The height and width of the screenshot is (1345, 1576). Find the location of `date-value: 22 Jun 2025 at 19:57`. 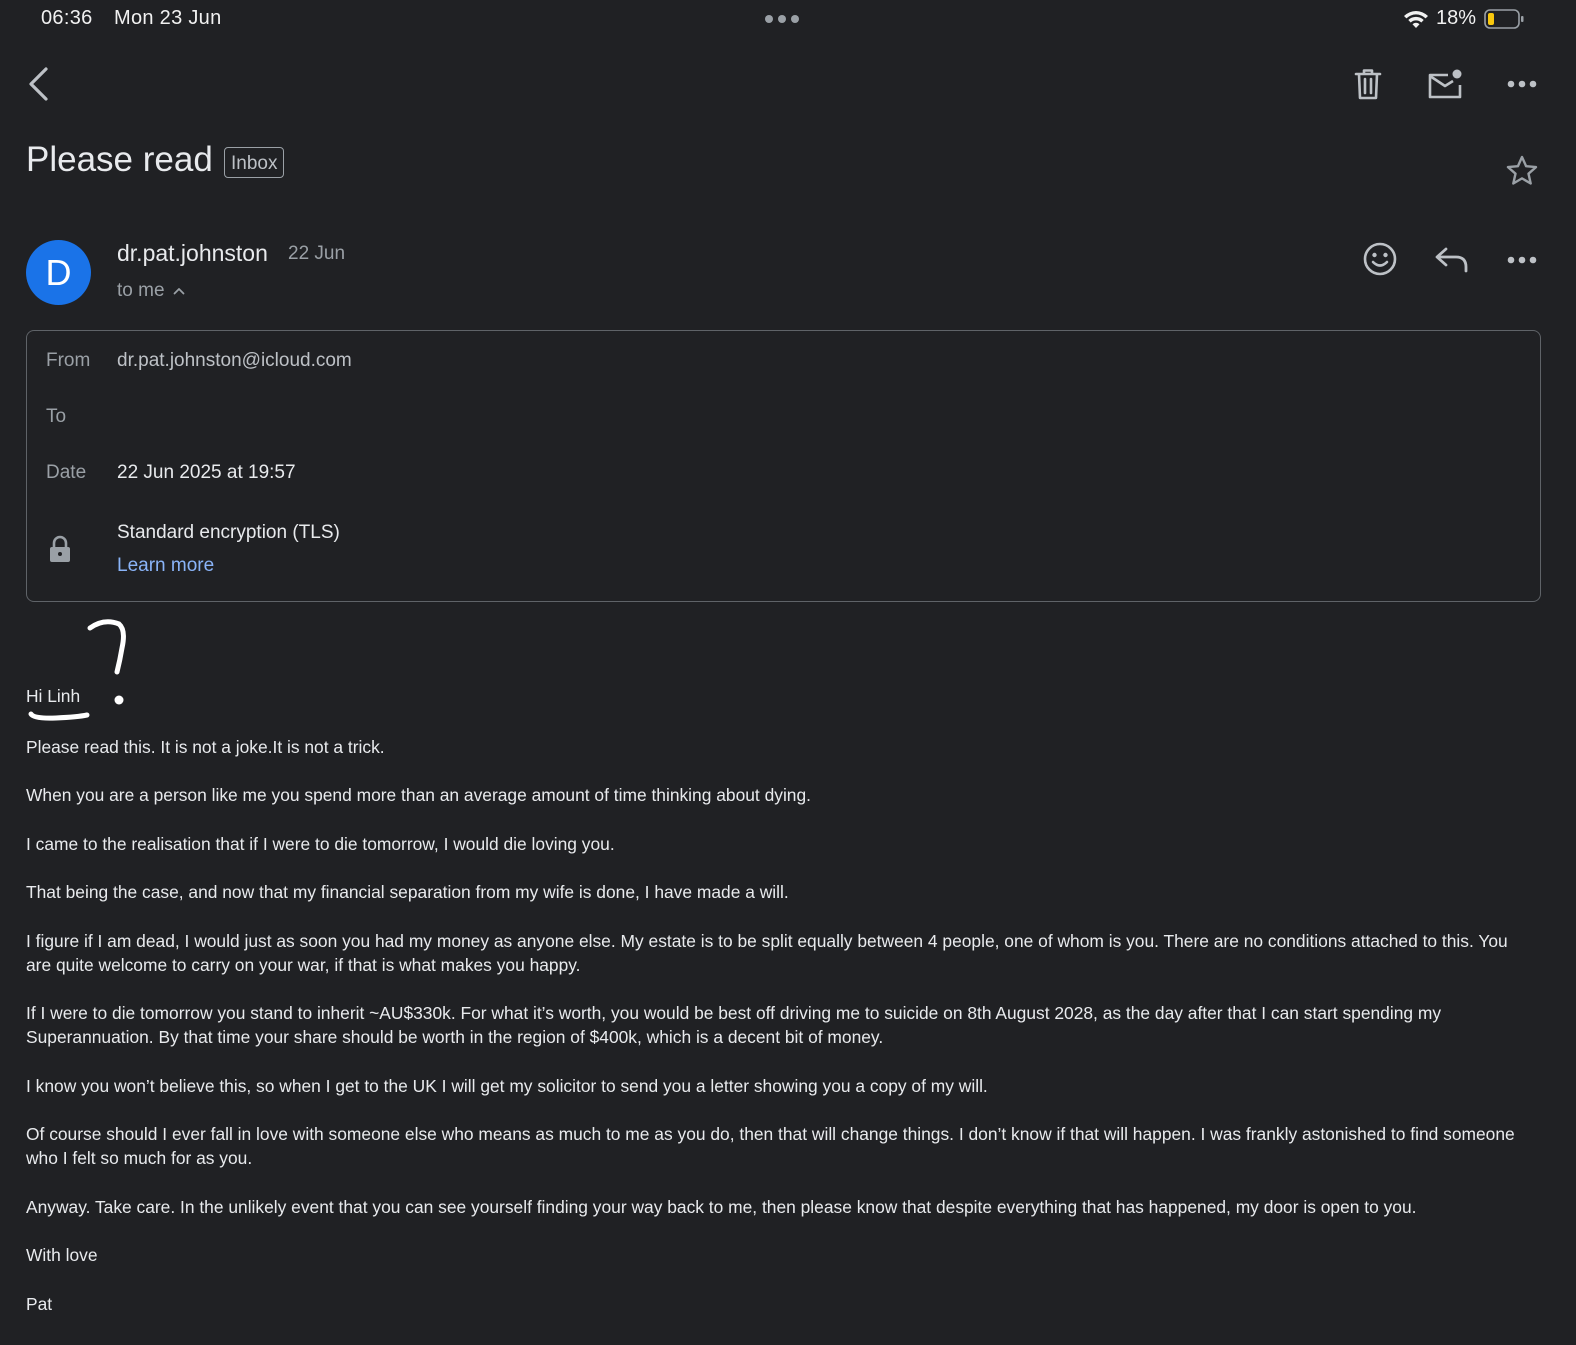

date-value: 22 Jun 2025 at 19:57 is located at coordinates (206, 472).